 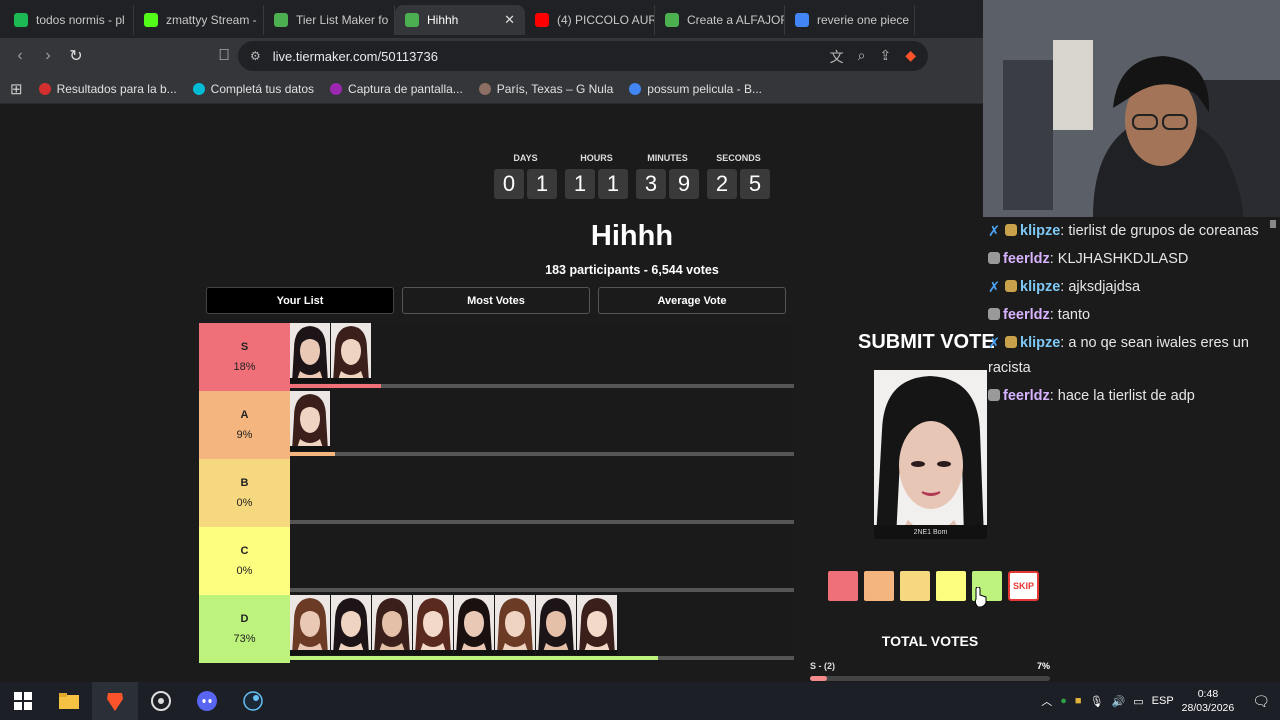 I want to click on chat-text: : tanto, so click(x=1070, y=315).